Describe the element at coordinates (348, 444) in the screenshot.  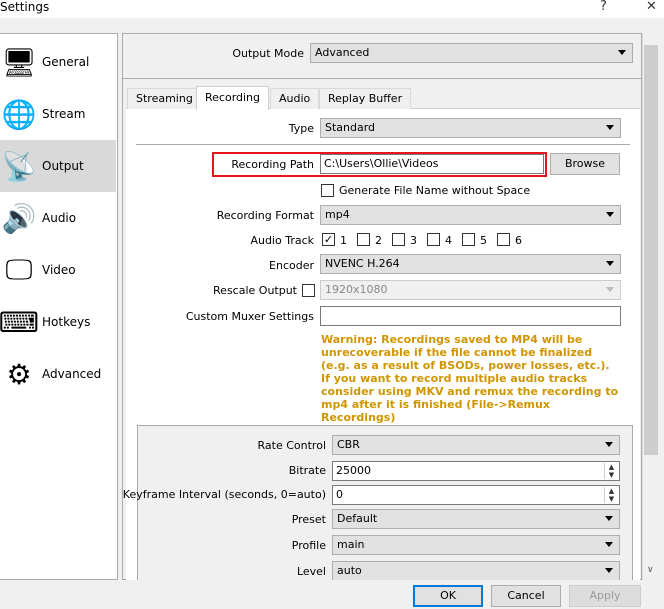
I see `rate-control-value: CBR` at that location.